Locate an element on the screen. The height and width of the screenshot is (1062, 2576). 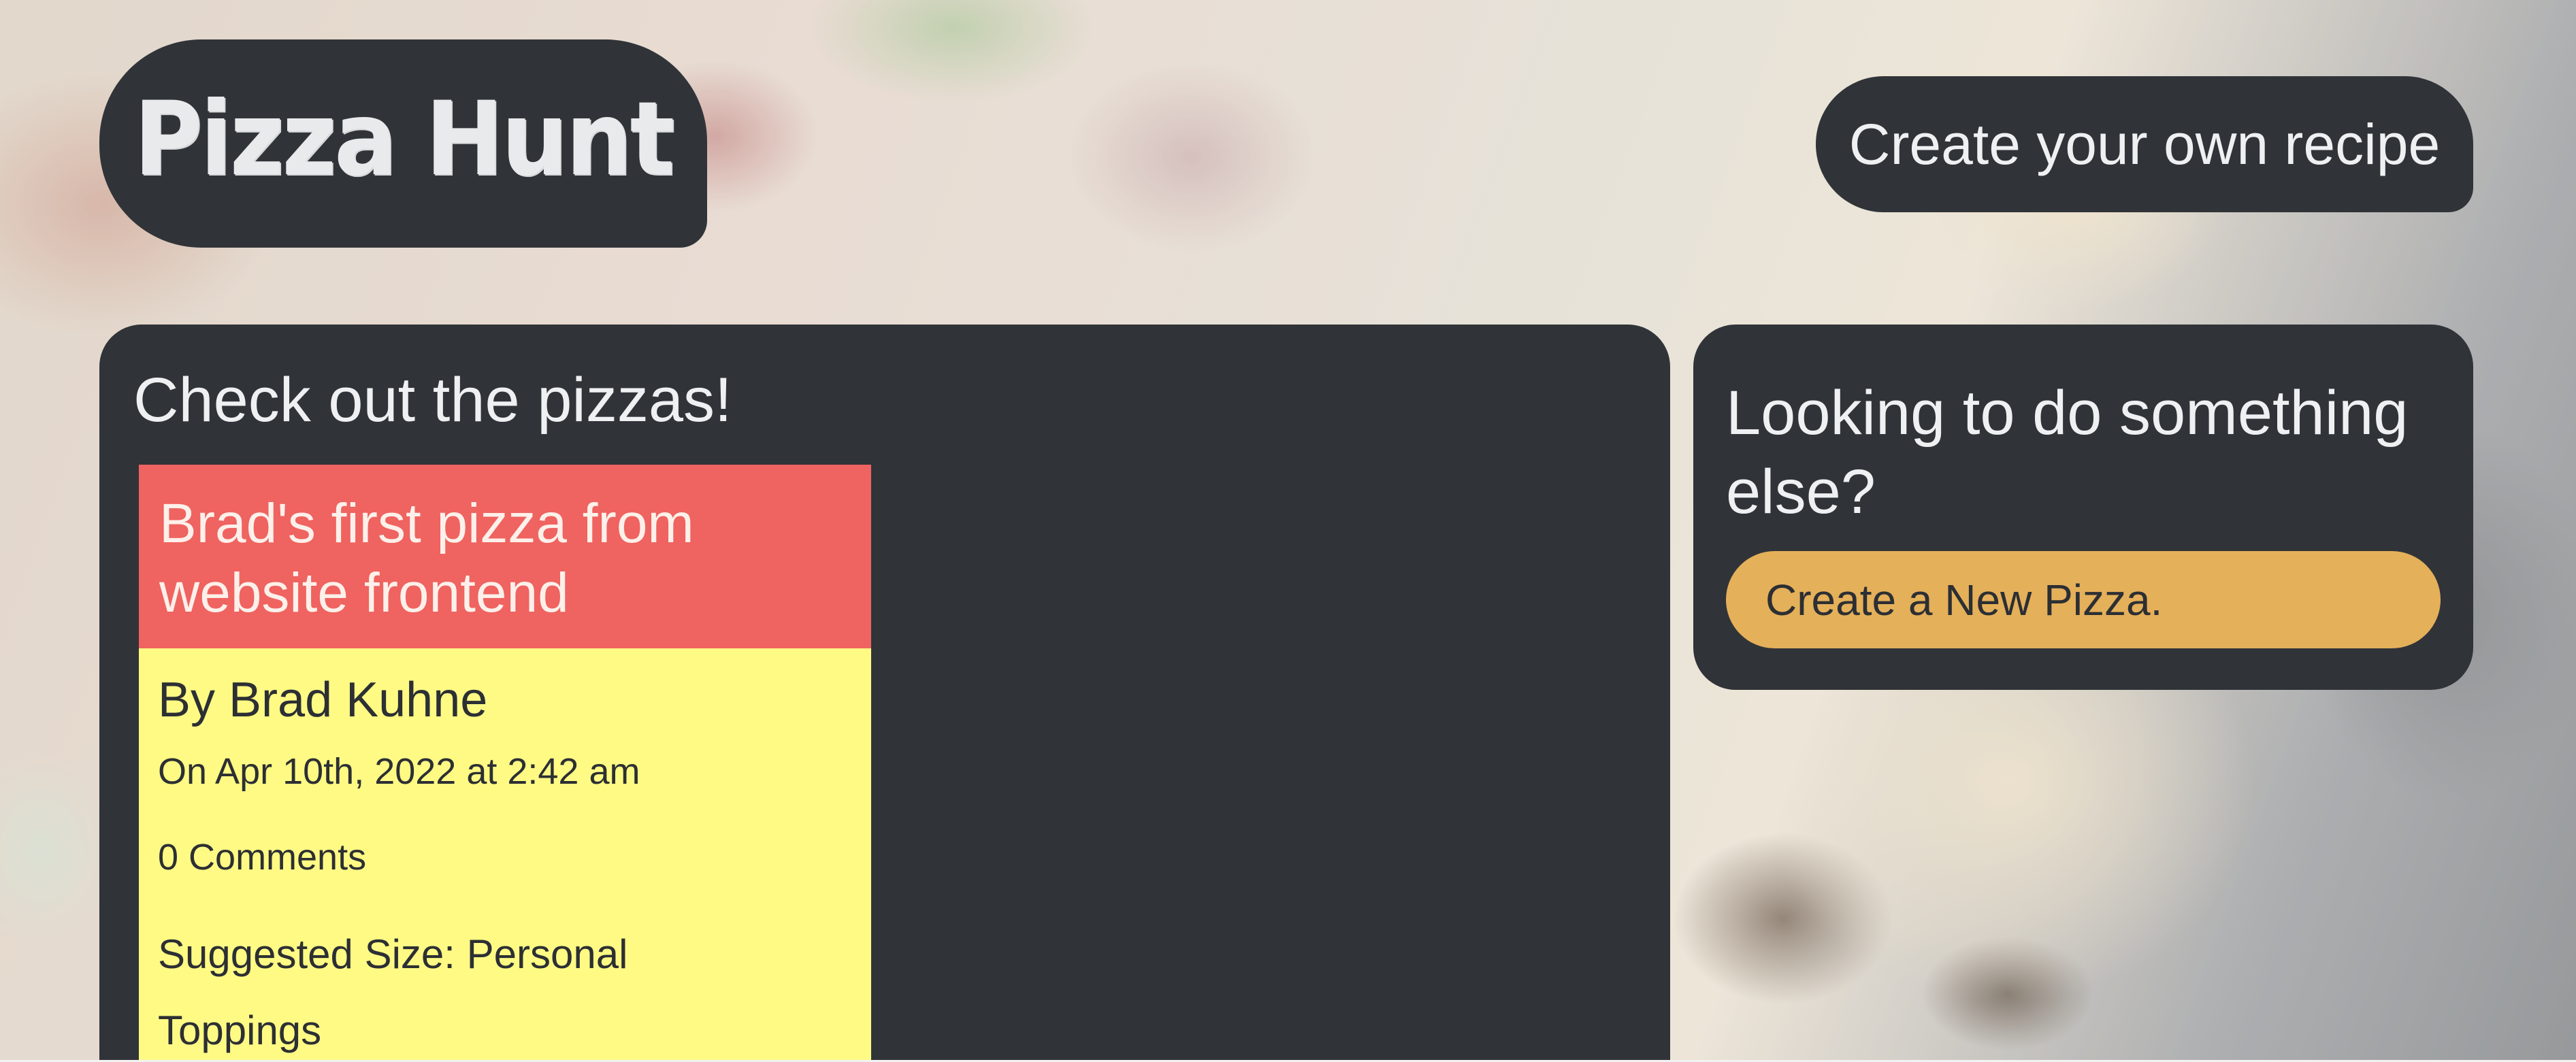
pizza-author: By Brad Kuhne is located at coordinates (323, 700).